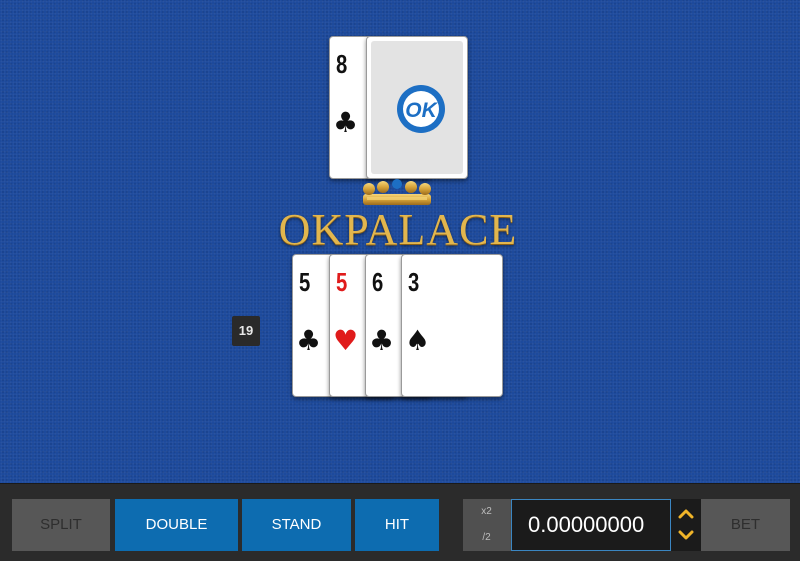 This screenshot has height=561, width=800. What do you see at coordinates (486, 538) in the screenshot?
I see `half-bet-button: /2` at bounding box center [486, 538].